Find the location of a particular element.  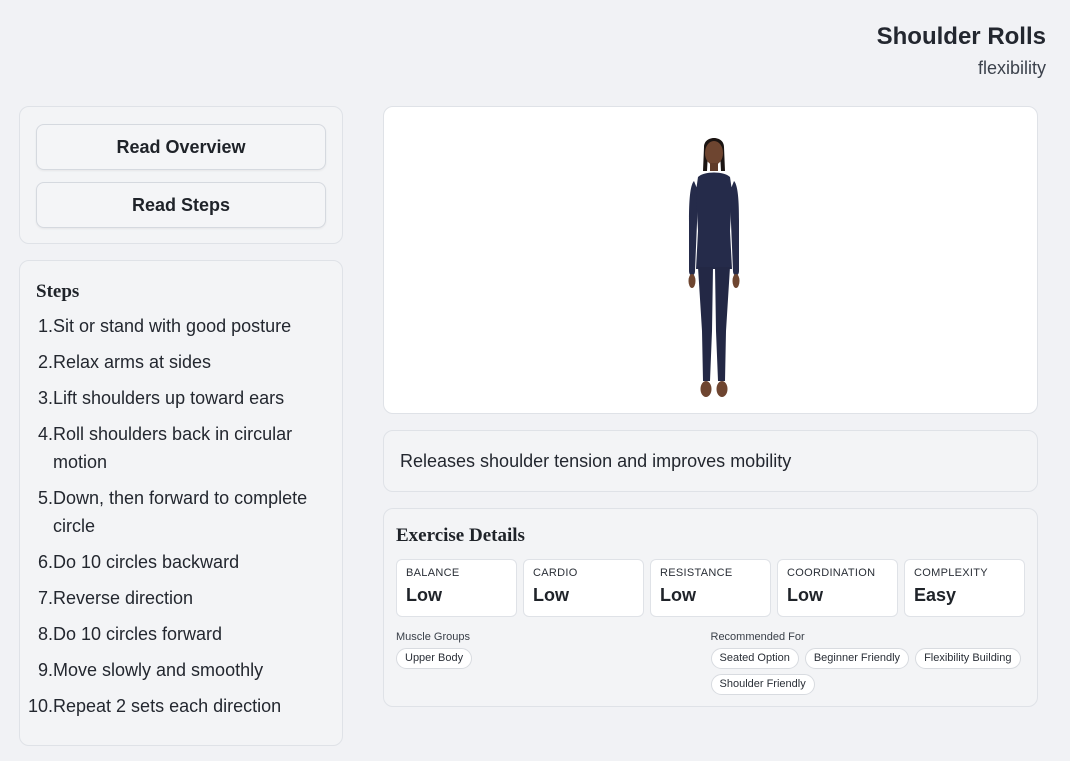

muscle-group-chip: Upper Body is located at coordinates (434, 658).